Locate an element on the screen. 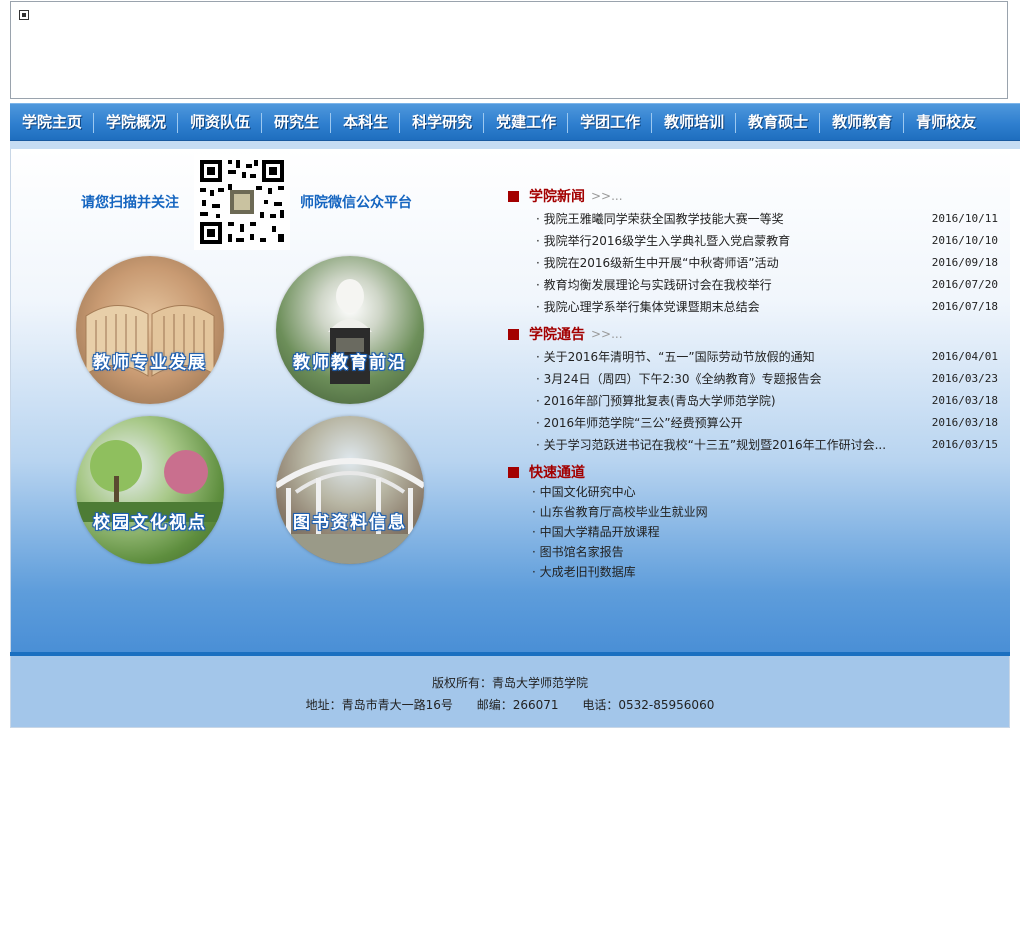  footer-copyright: 版权所有：青岛大学师范学院 is located at coordinates (509, 683).